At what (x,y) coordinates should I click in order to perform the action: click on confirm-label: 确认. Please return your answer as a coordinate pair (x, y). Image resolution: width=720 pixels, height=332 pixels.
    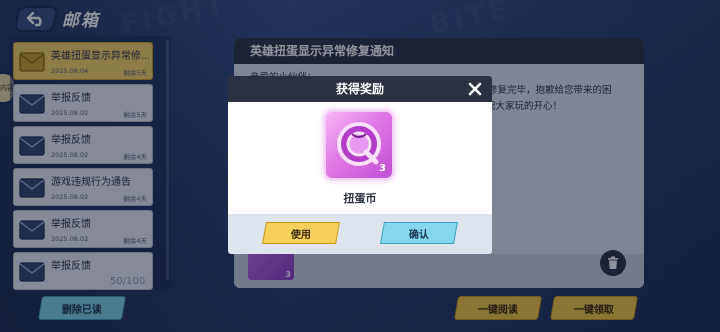
    Looking at the image, I should click on (419, 235).